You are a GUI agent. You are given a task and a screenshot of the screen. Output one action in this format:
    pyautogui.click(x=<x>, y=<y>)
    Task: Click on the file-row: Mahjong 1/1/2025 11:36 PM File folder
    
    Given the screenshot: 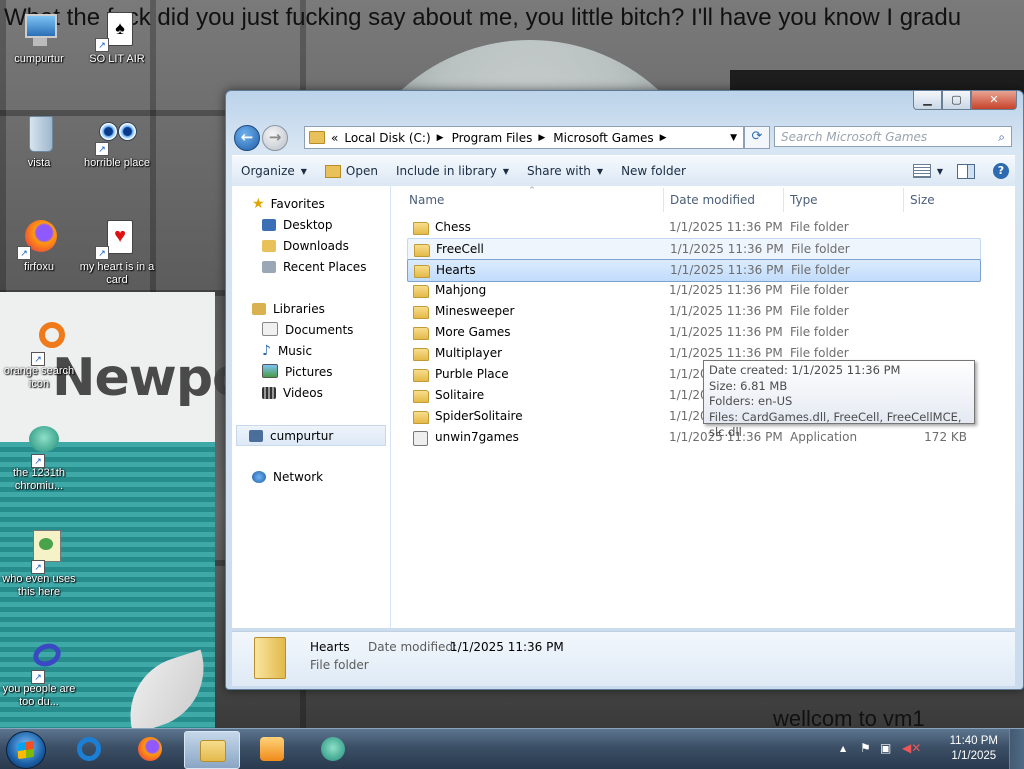 What is the action you would take?
    pyautogui.click(x=693, y=290)
    